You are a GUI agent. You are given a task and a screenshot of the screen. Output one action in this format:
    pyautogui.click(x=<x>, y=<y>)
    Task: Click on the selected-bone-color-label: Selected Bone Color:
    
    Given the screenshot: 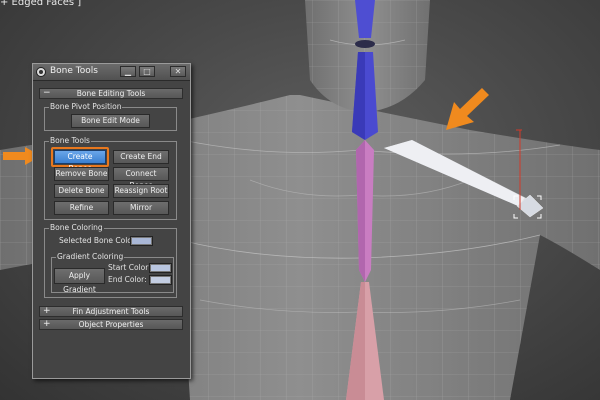 What is the action you would take?
    pyautogui.click(x=98, y=240)
    